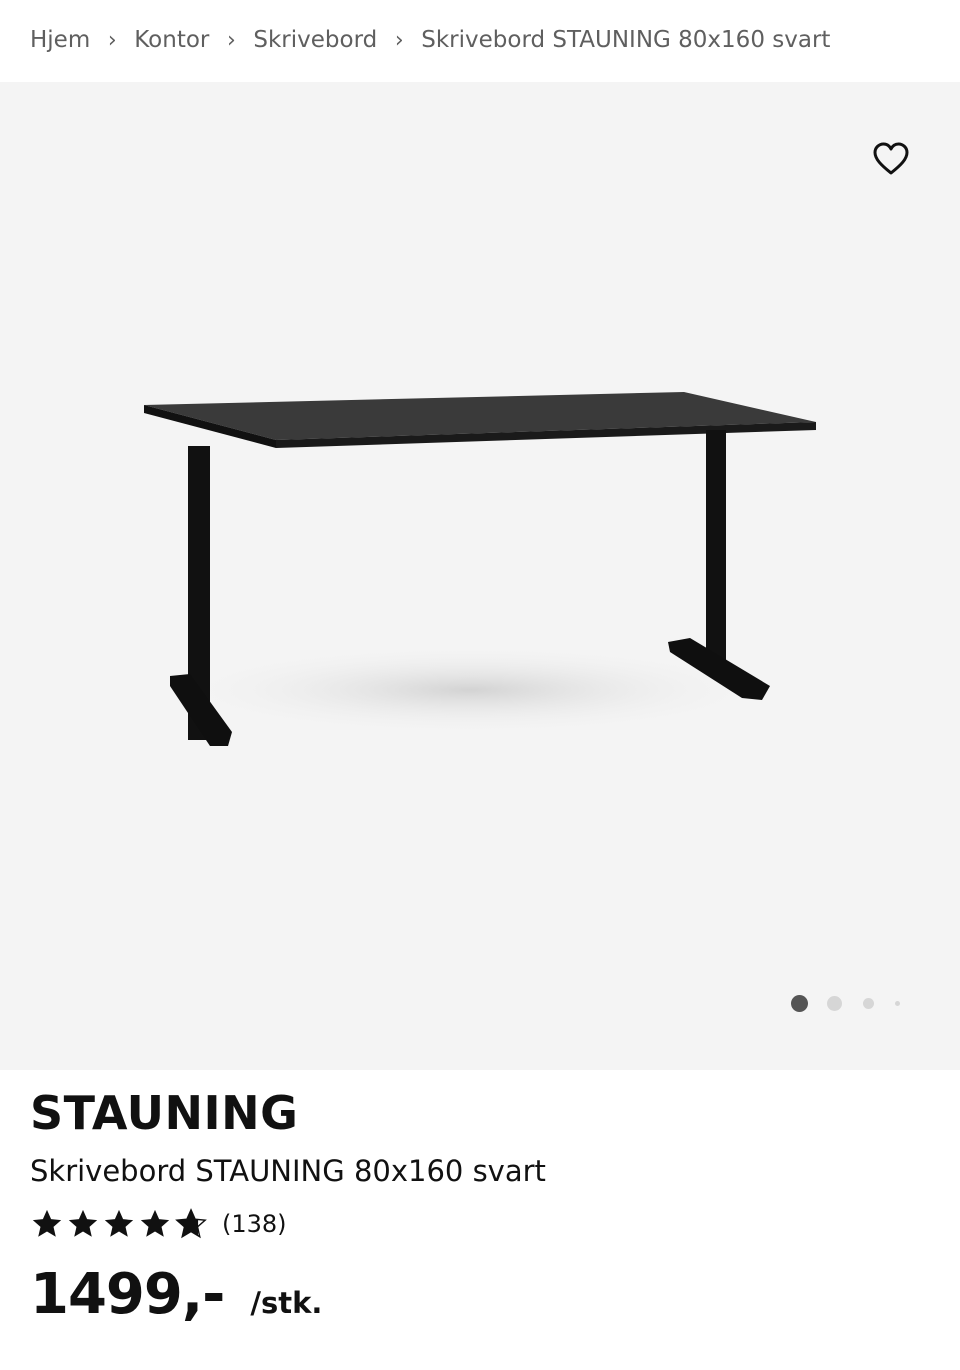 This screenshot has width=960, height=1370. I want to click on product-price: 1499,-, so click(127, 1294).